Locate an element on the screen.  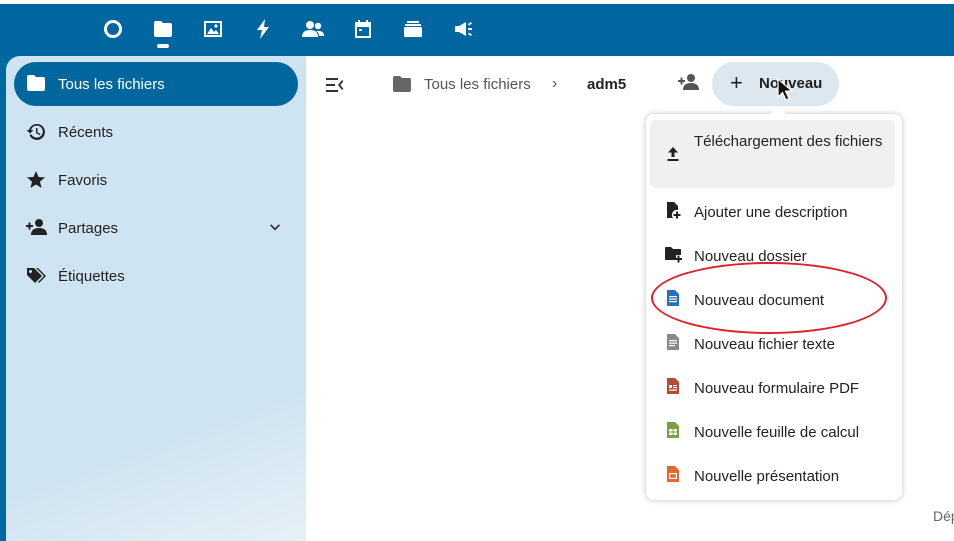
announcements-icon is located at coordinates (463, 29).